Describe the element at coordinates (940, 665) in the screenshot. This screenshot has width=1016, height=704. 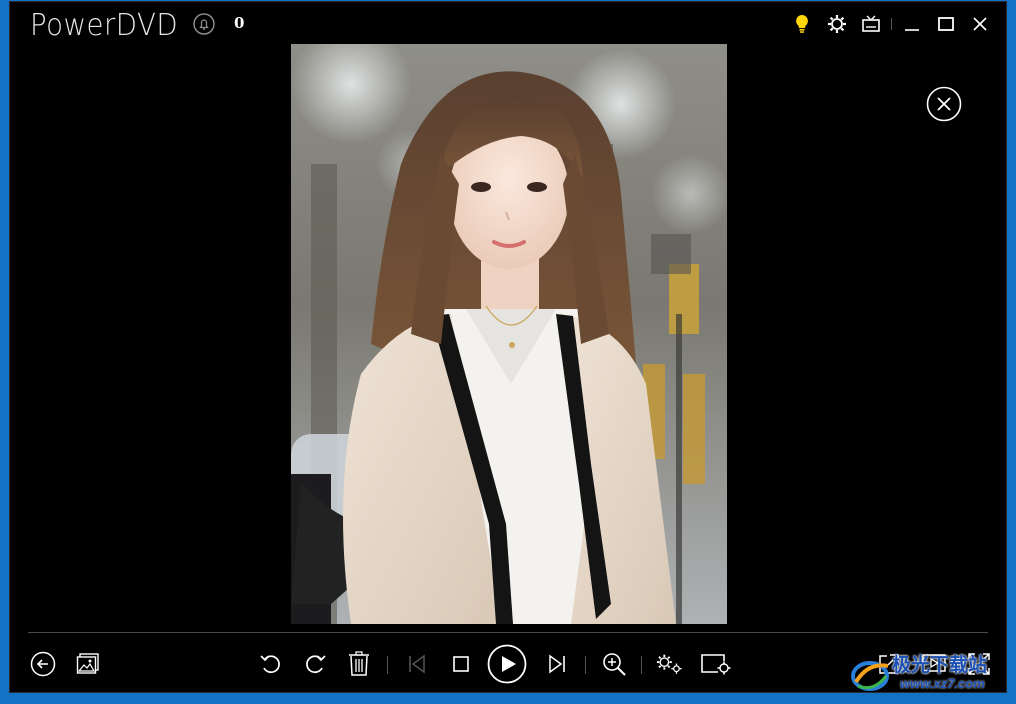
I see `watermark-text: 极光下载站` at that location.